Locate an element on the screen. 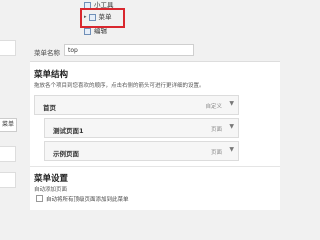 This screenshot has width=320, height=240. add-to-menu-label: 菜单 is located at coordinates (8, 124).